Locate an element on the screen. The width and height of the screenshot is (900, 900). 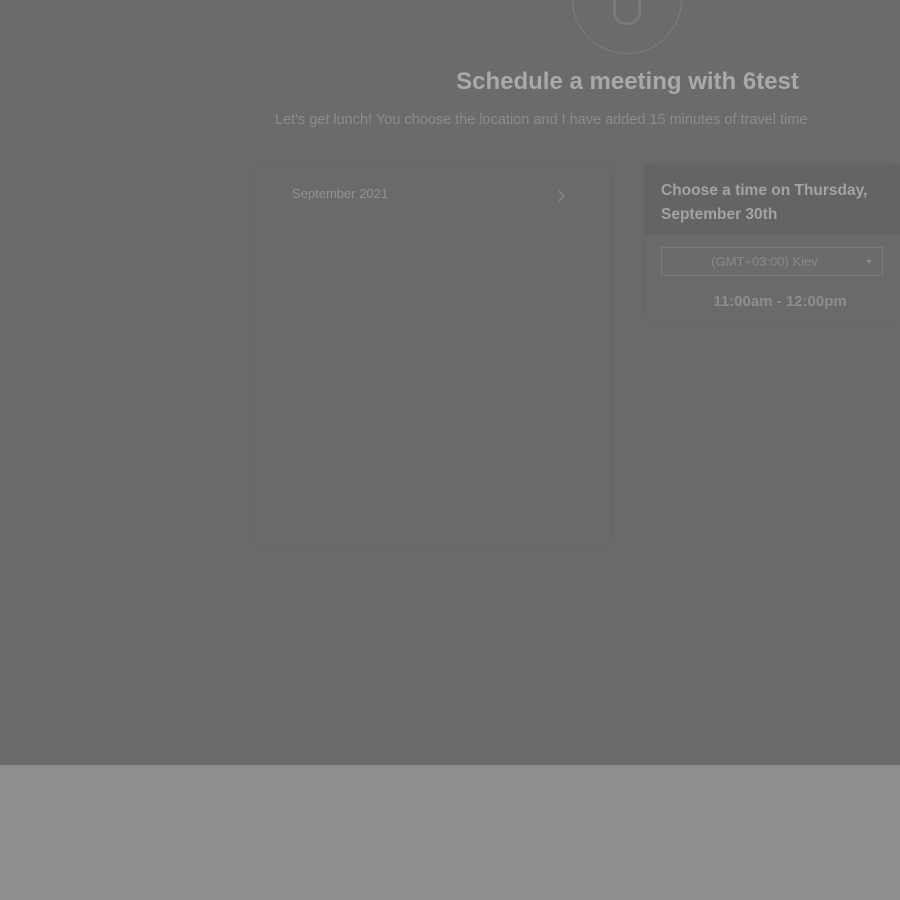
timezone-value: (GMT+03:00) Kiev is located at coordinates (764, 261).